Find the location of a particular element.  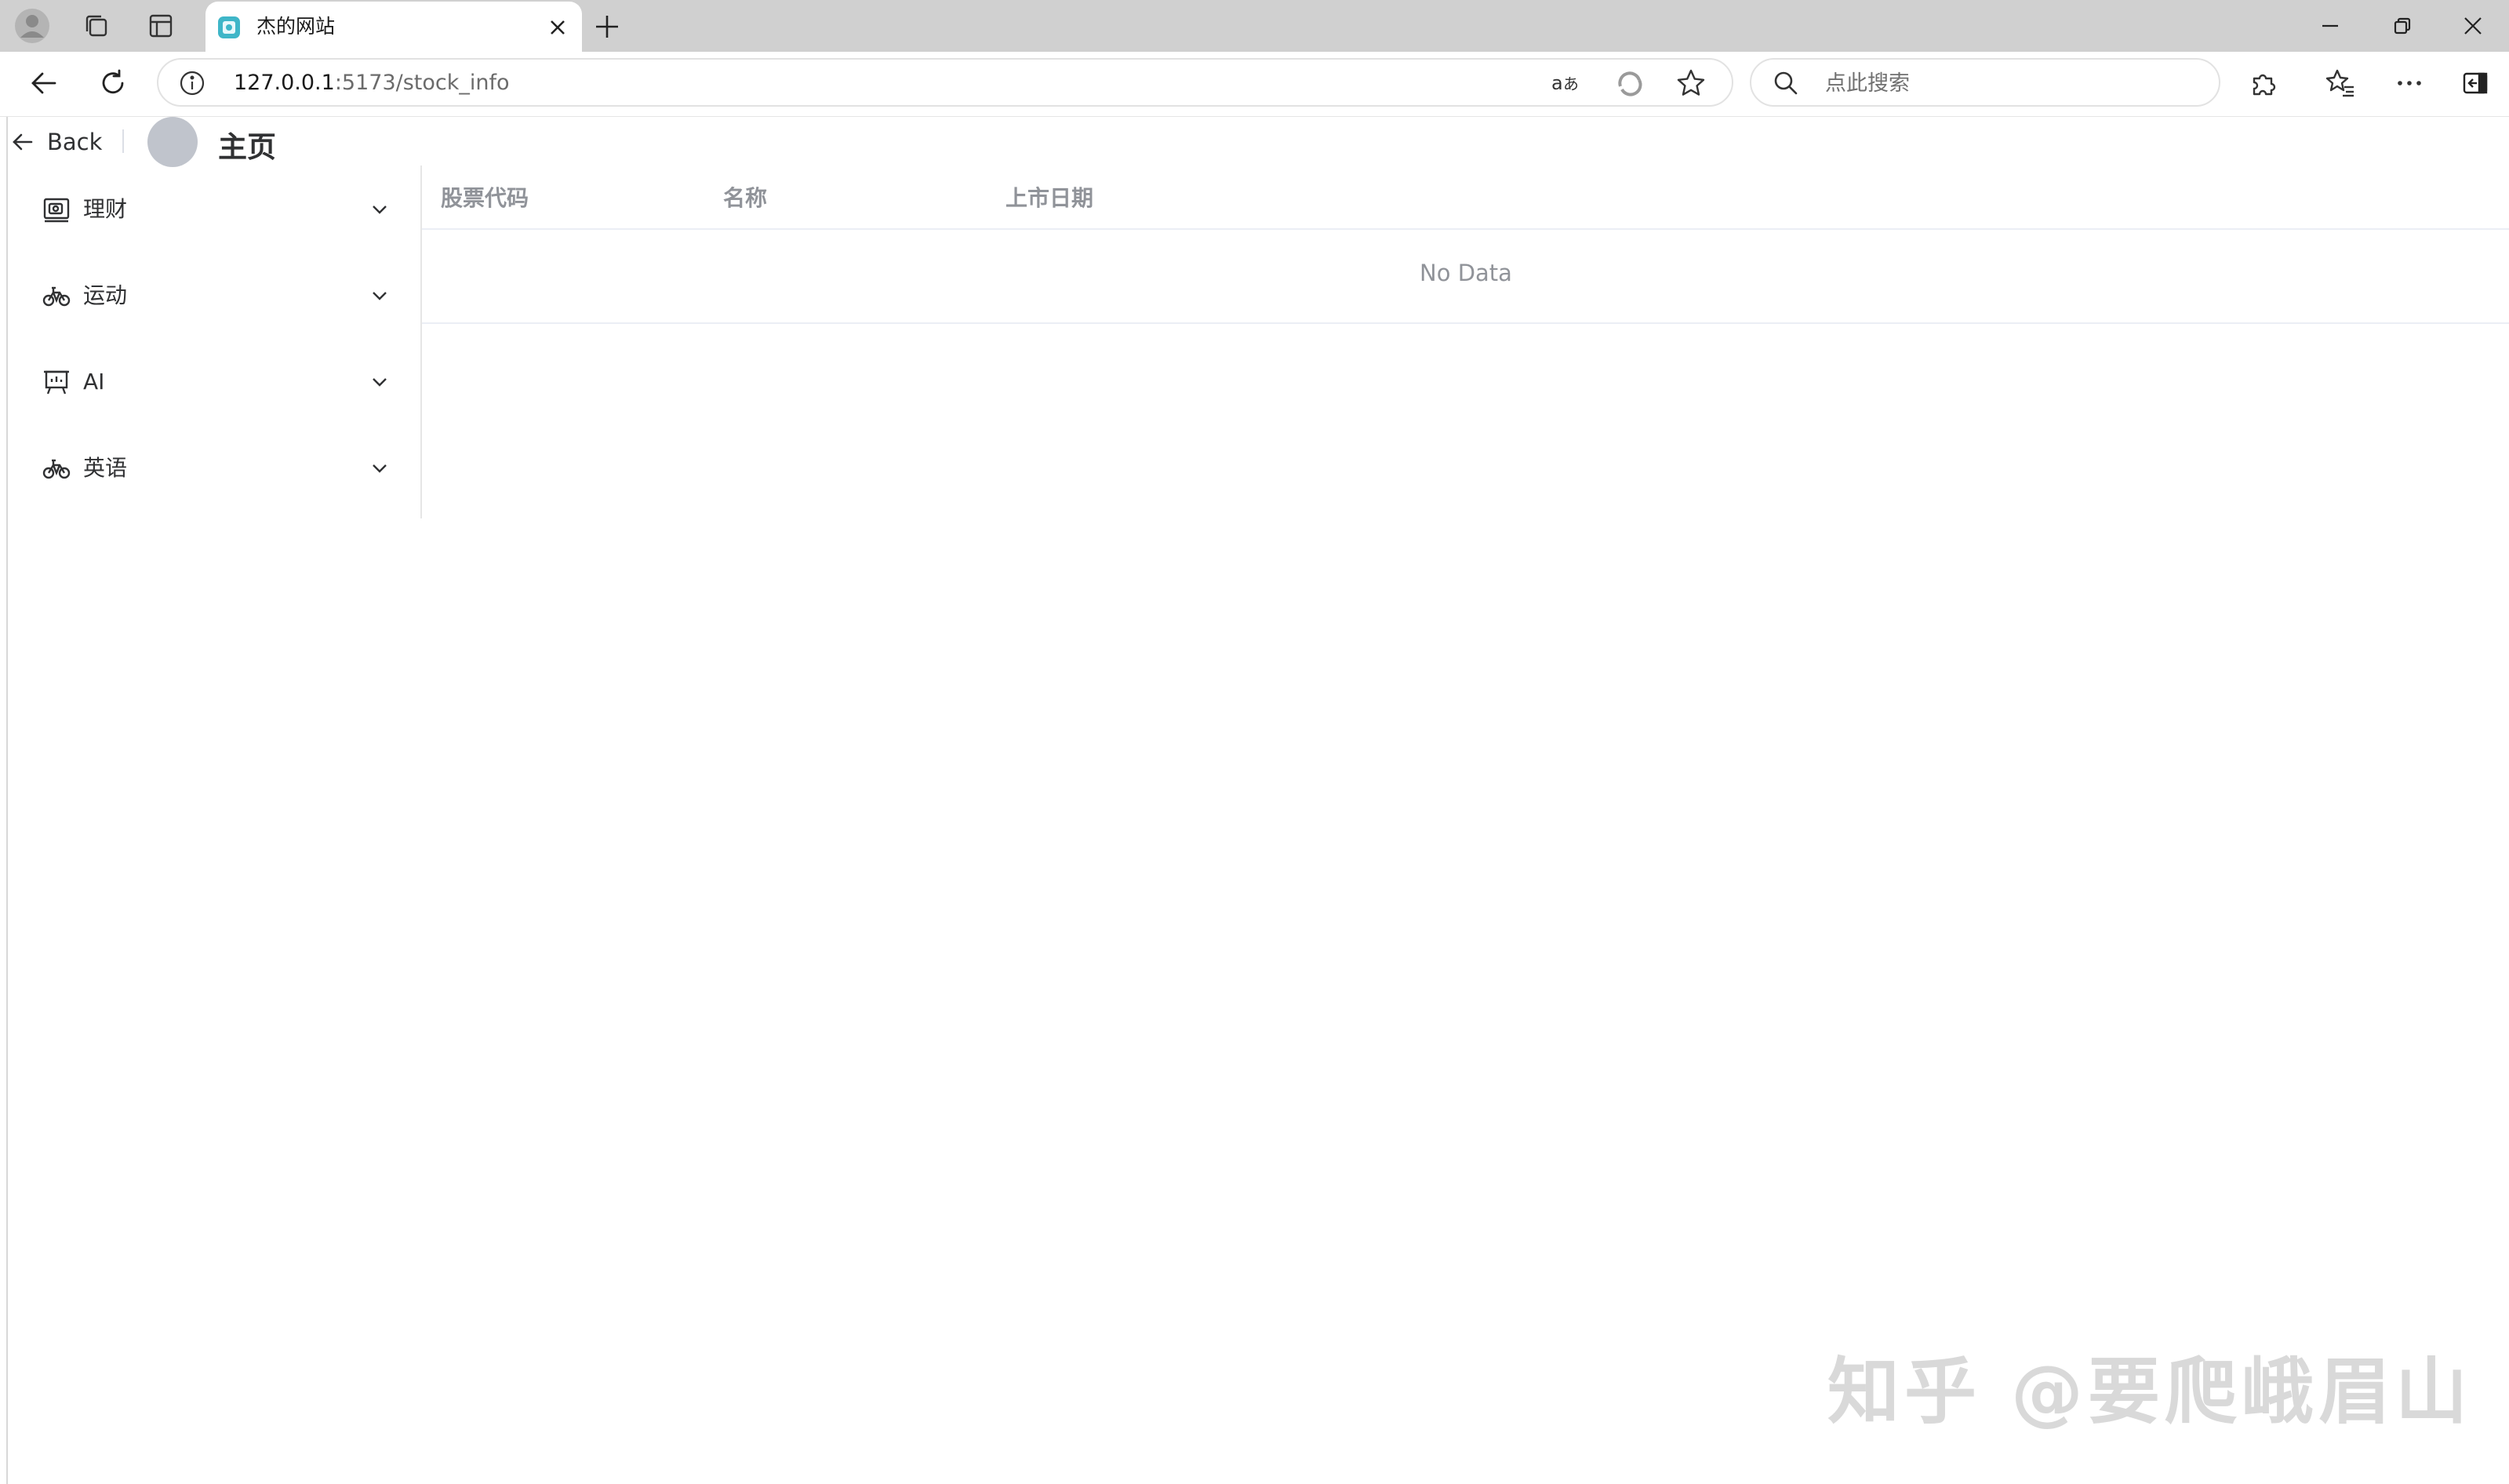

extensions-icon is located at coordinates (2264, 85).